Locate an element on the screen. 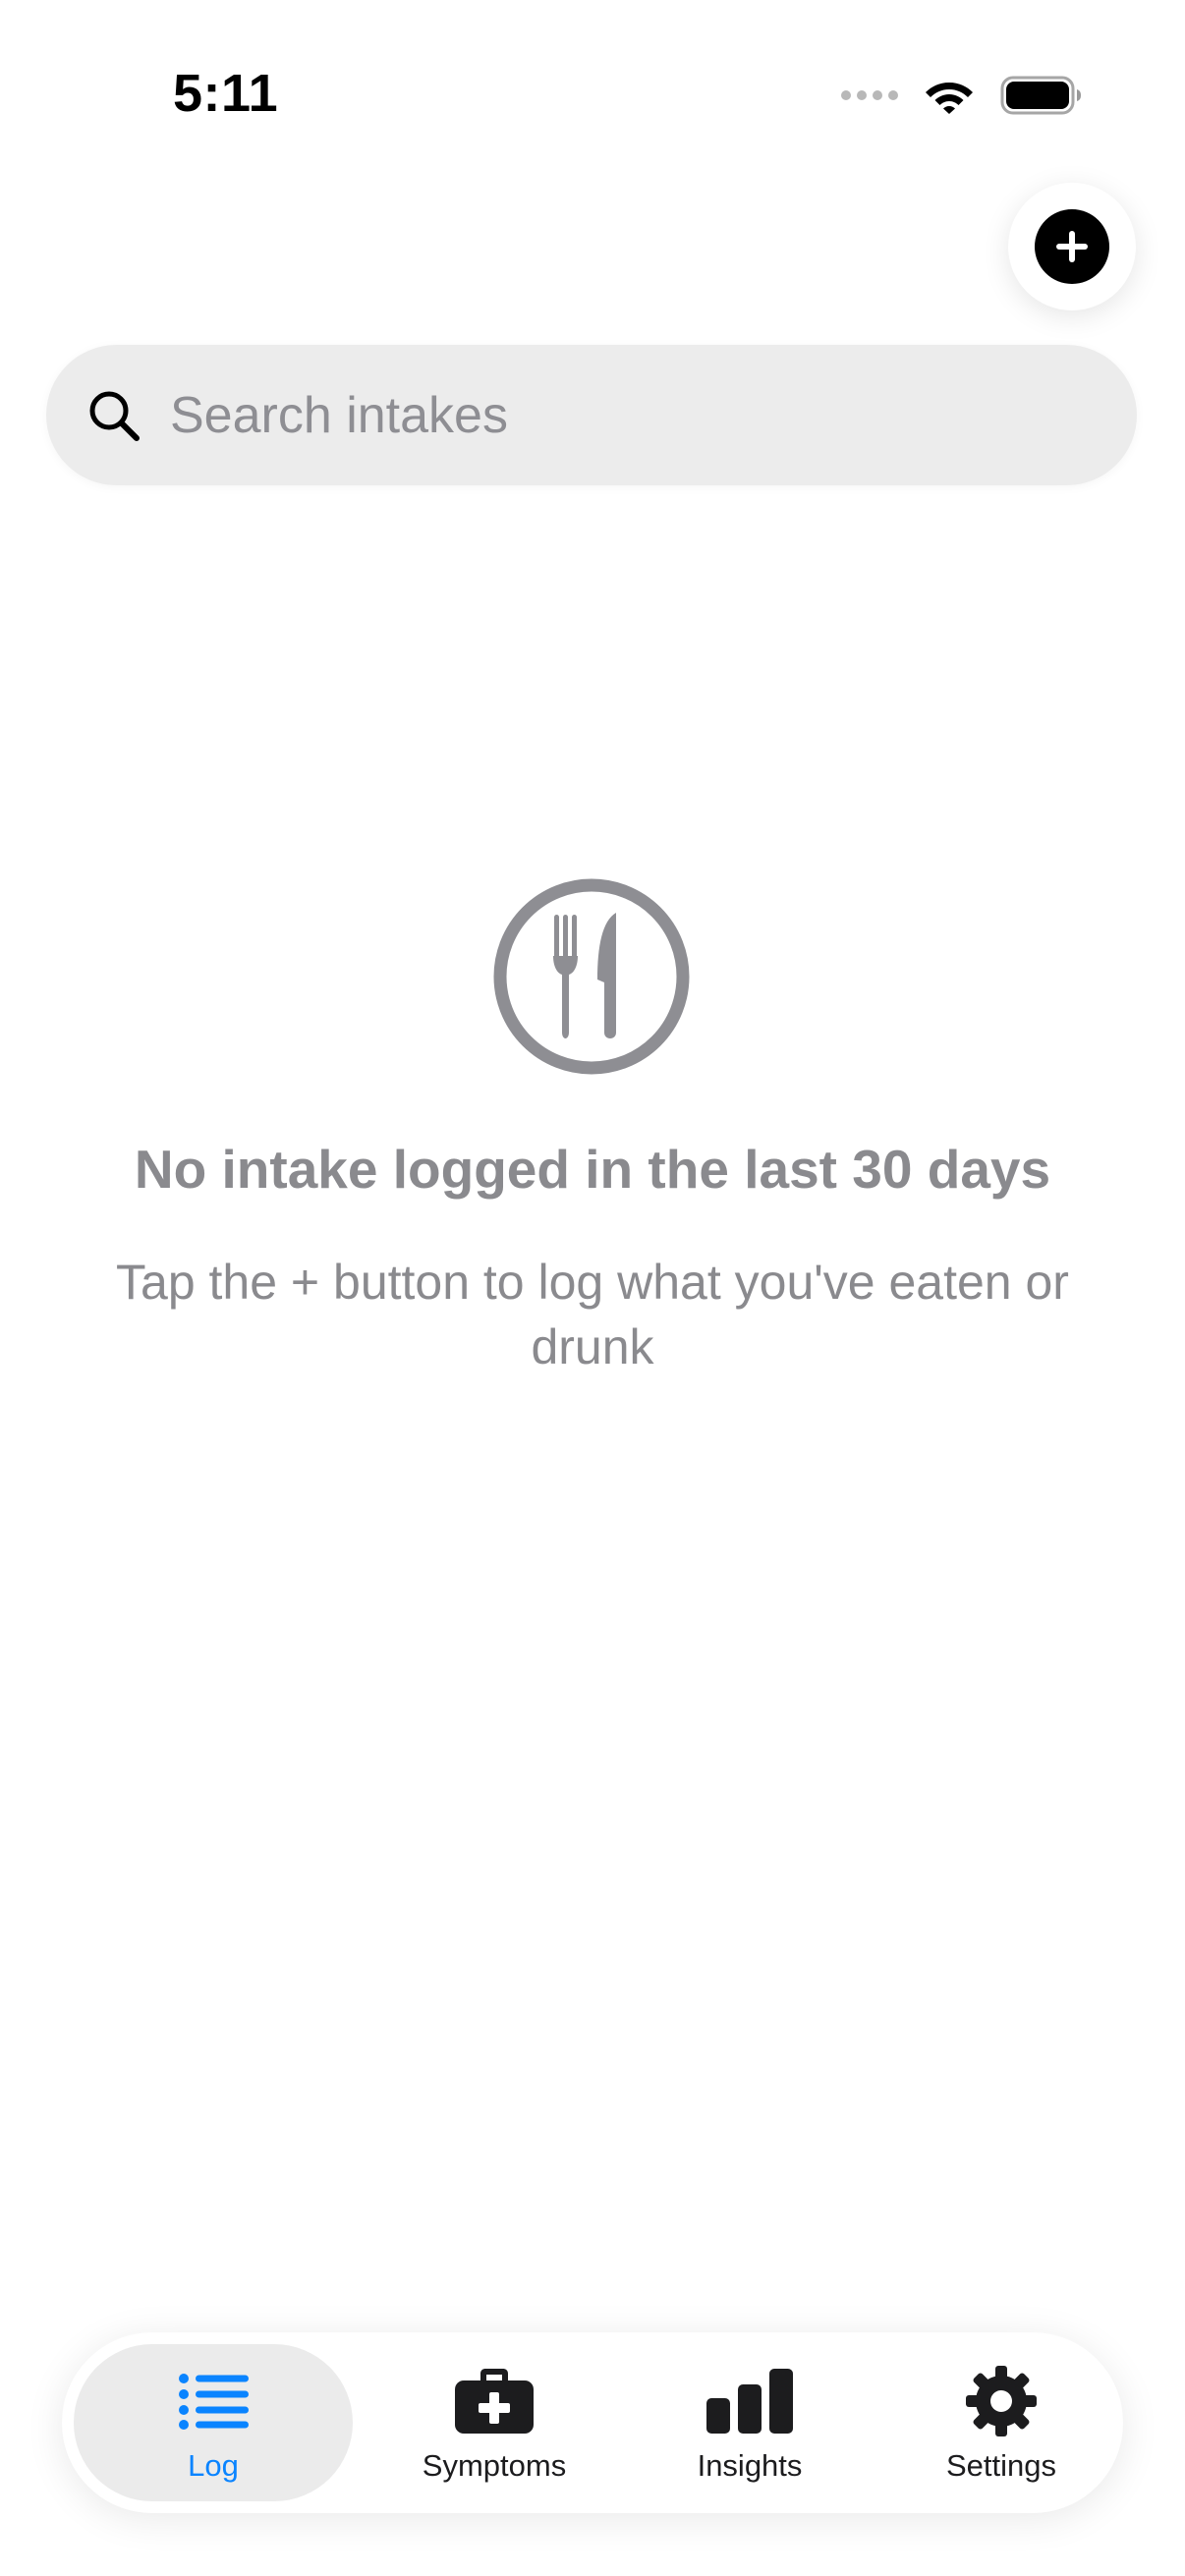 The image size is (1185, 2576). gear-icon is located at coordinates (1002, 2401).